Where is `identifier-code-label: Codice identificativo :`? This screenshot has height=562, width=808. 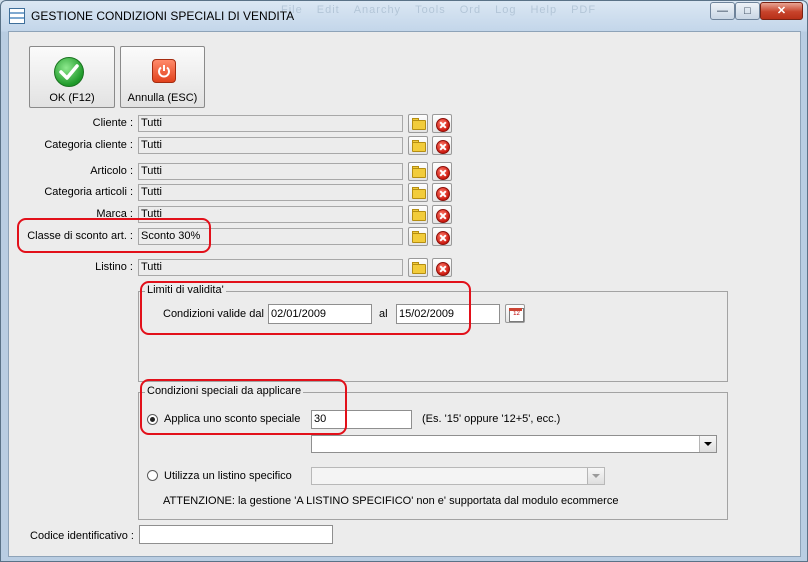 identifier-code-label: Codice identificativo : is located at coordinates (82, 536).